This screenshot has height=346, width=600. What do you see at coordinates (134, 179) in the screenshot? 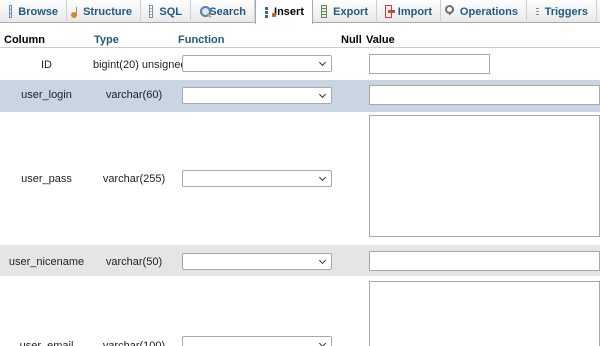
I see `column-type: varchar(255)` at bounding box center [134, 179].